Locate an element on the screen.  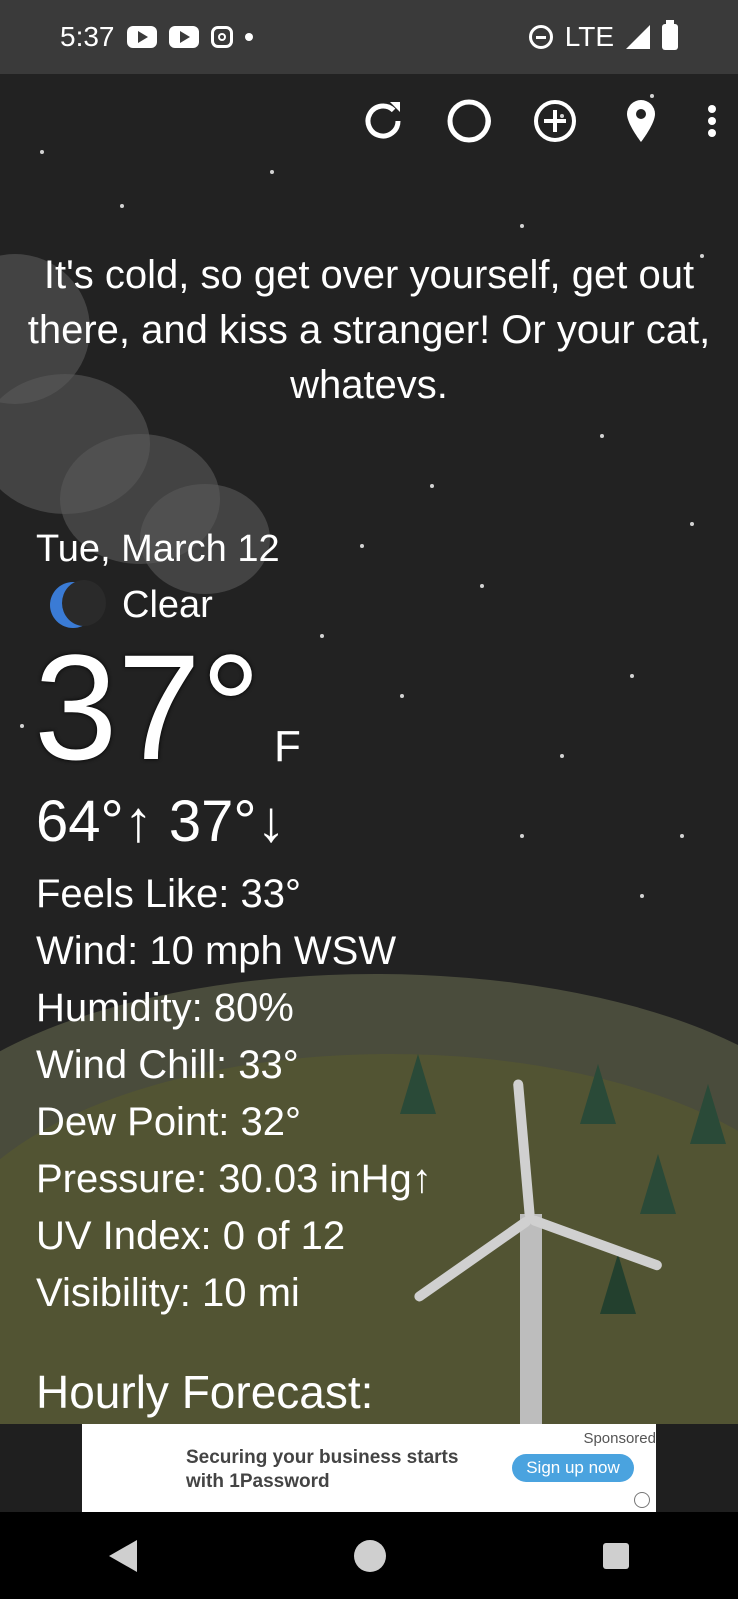
ad-text-line2: with 1Password is located at coordinates (258, 1481).